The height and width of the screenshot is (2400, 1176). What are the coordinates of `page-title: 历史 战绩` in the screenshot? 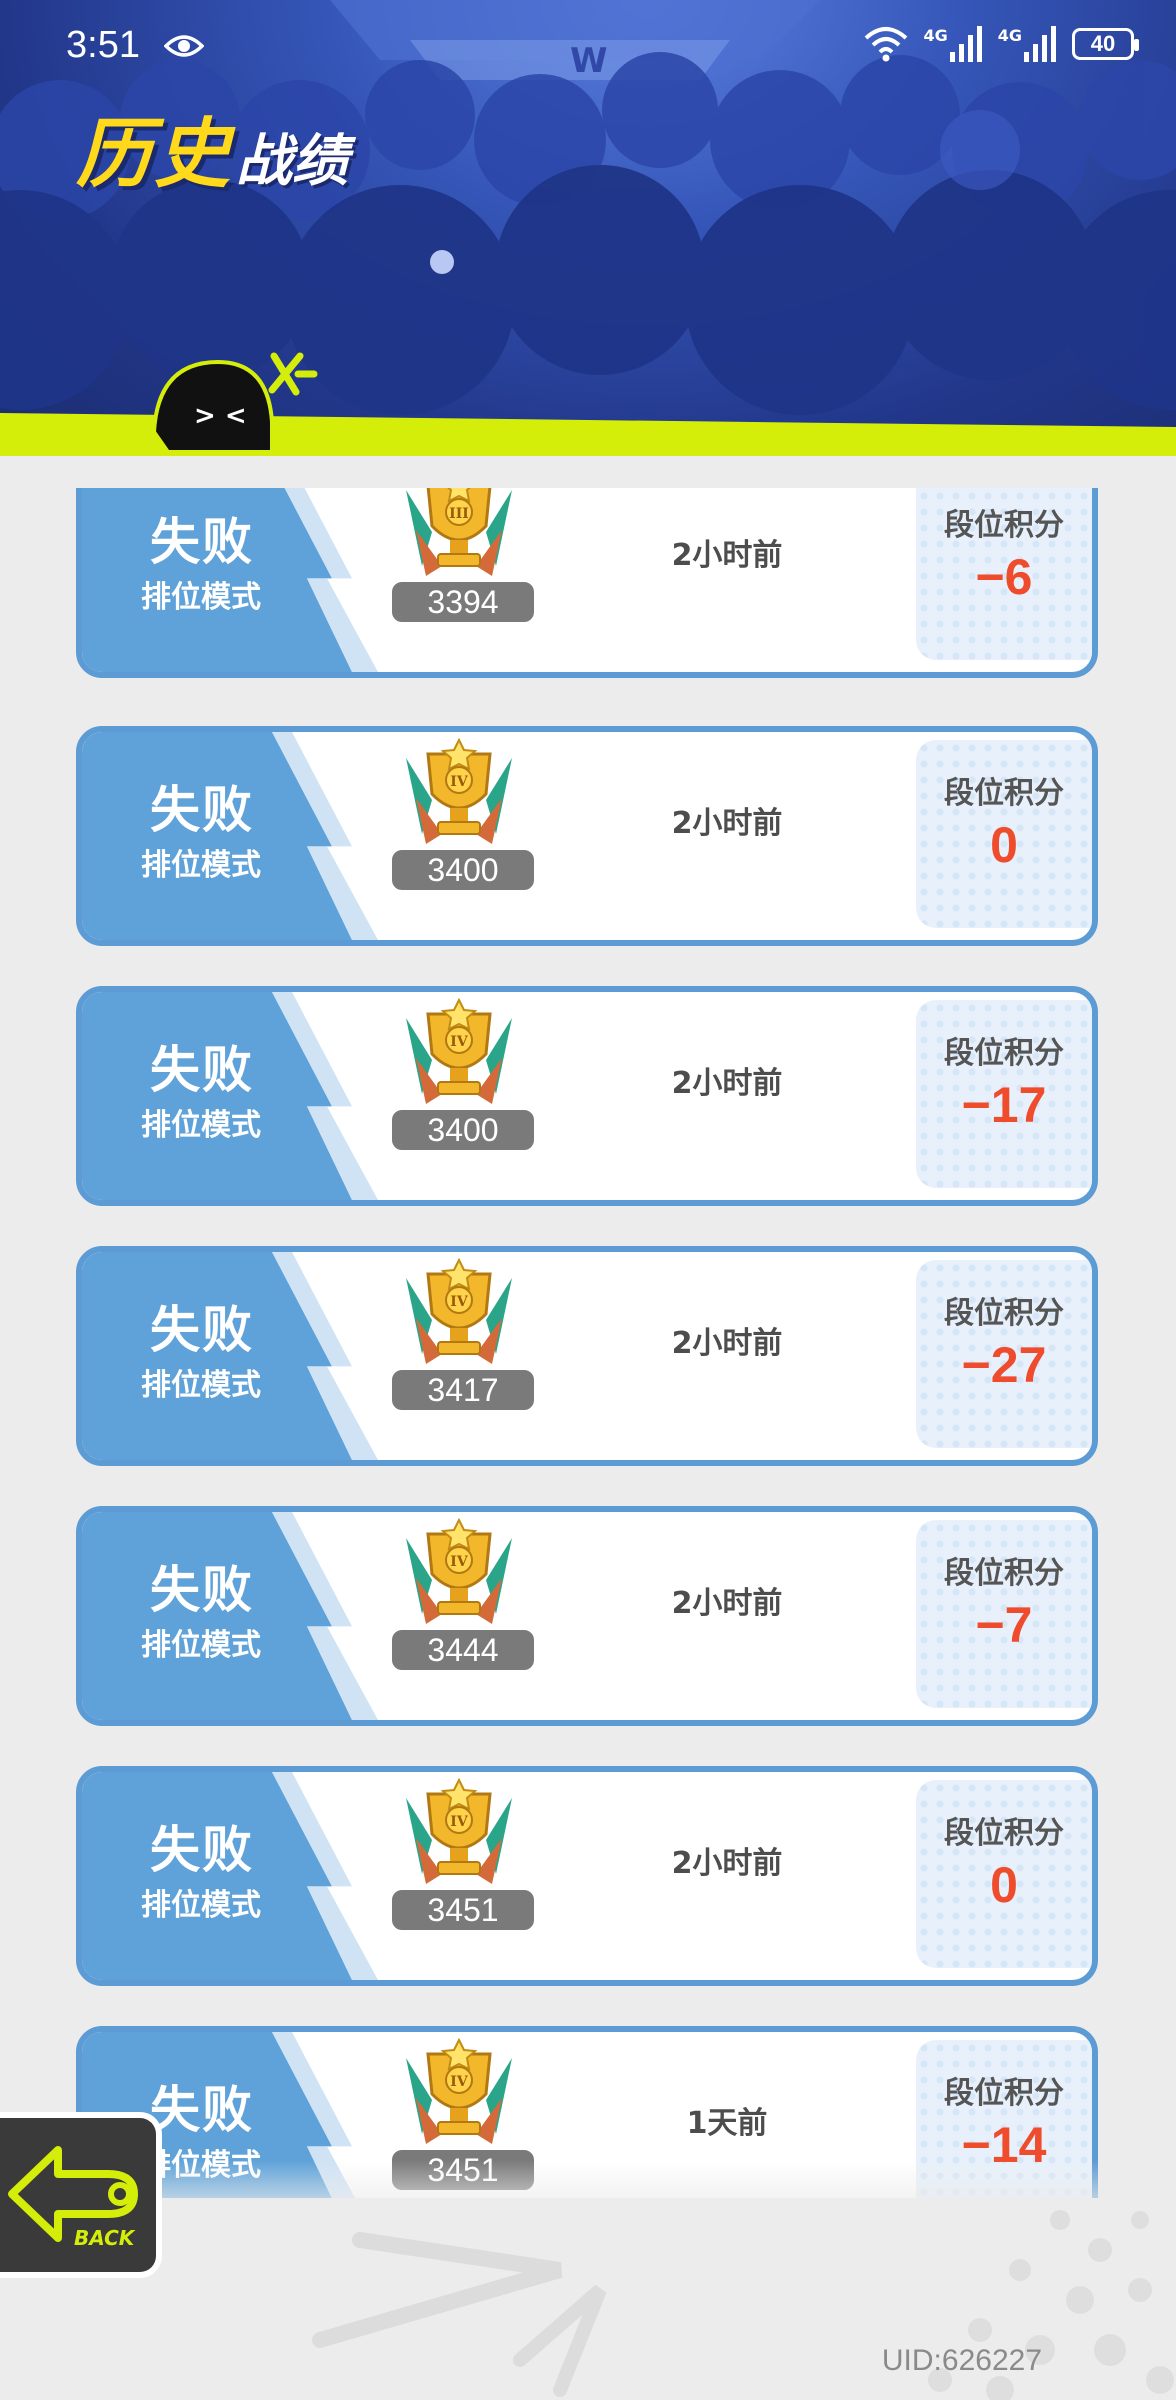 It's located at (212, 147).